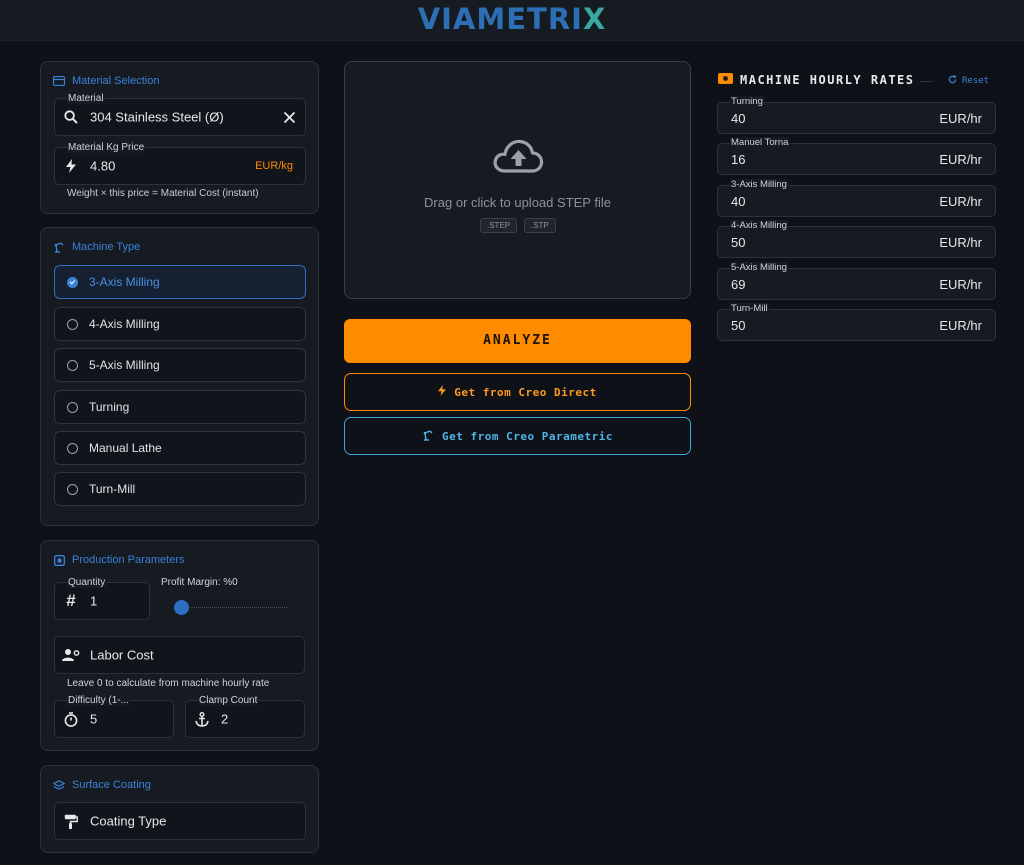 The image size is (1024, 865). What do you see at coordinates (71, 821) in the screenshot?
I see `paint-roller-icon` at bounding box center [71, 821].